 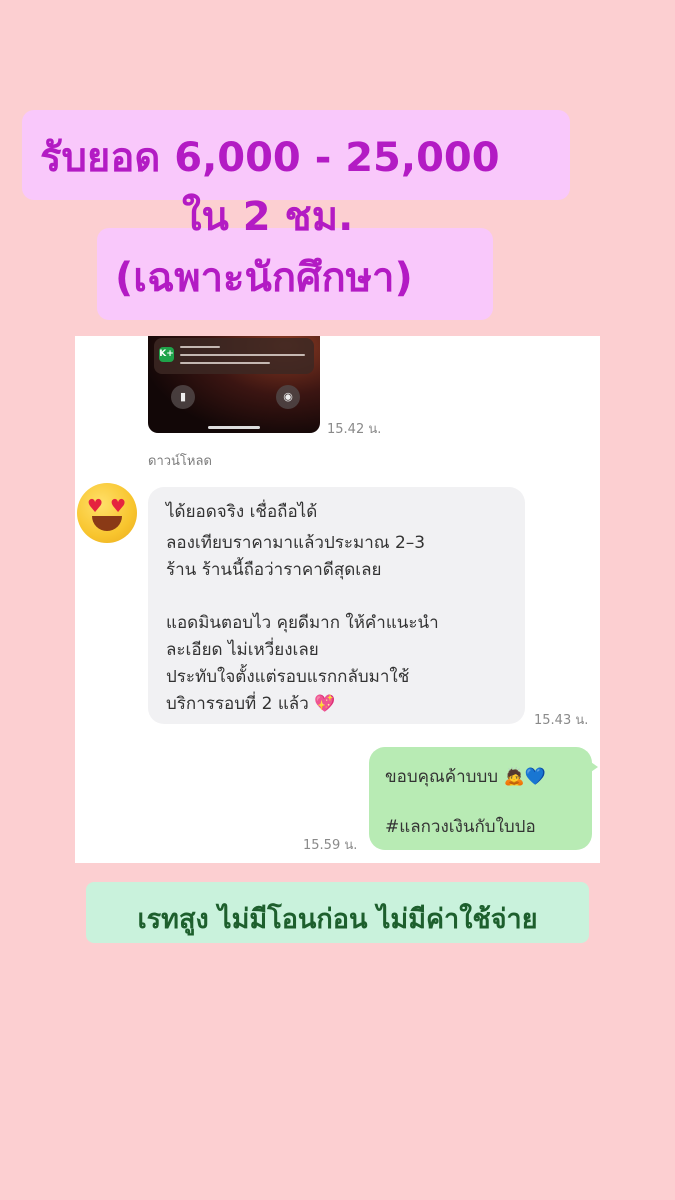 I want to click on camera-icon: ◉, so click(x=288, y=397).